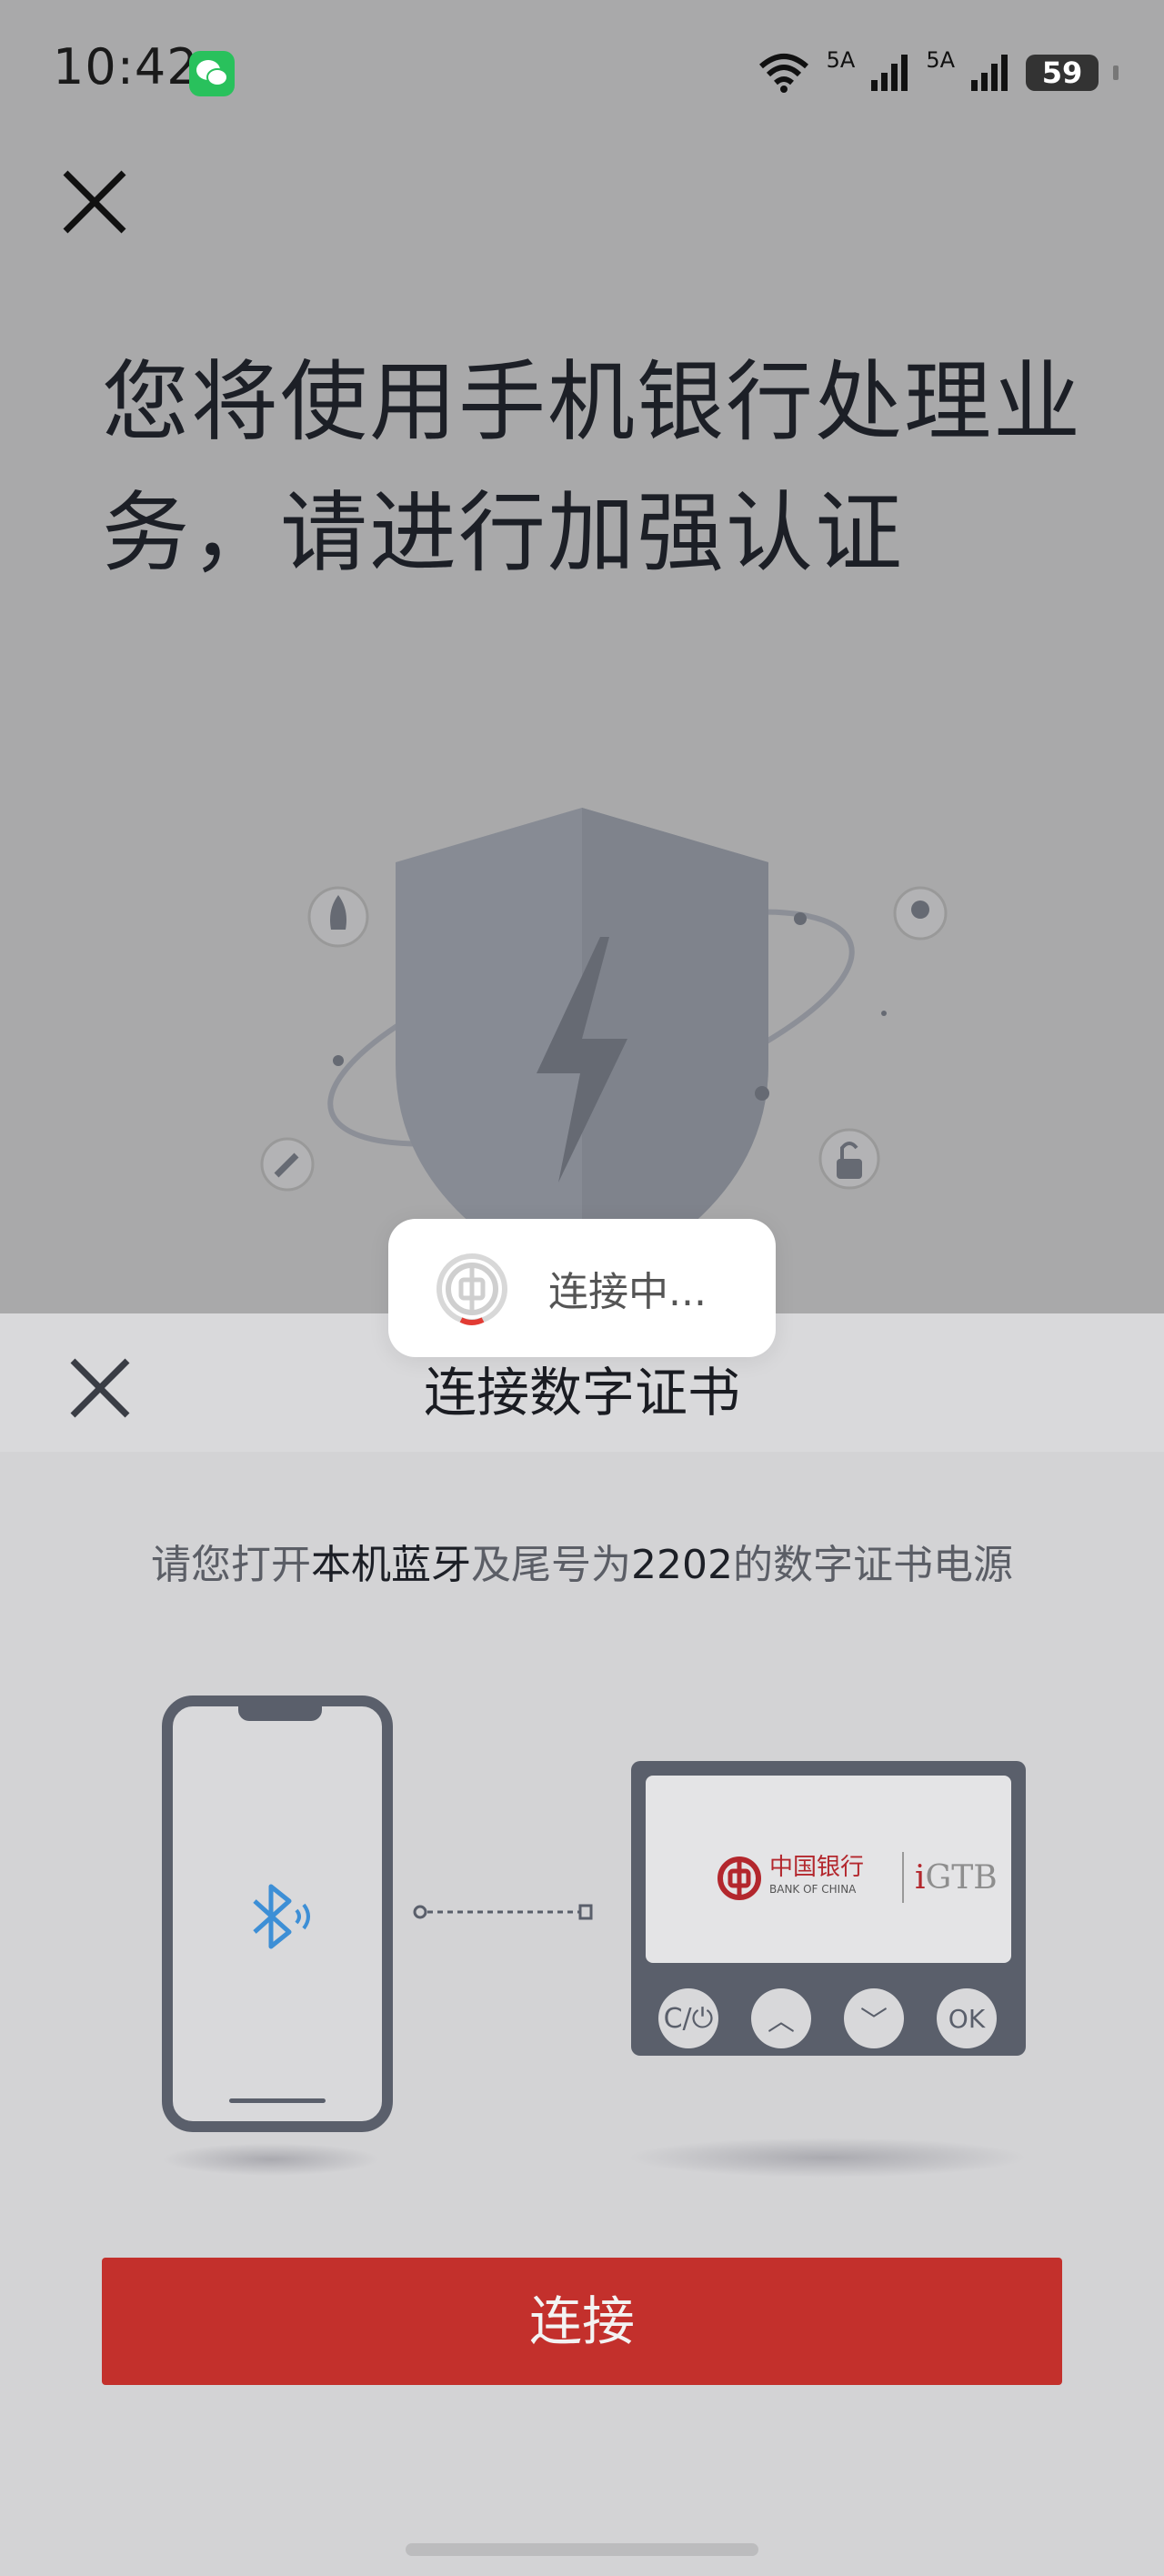  Describe the element at coordinates (920, 910) in the screenshot. I see `bulb-icon` at that location.